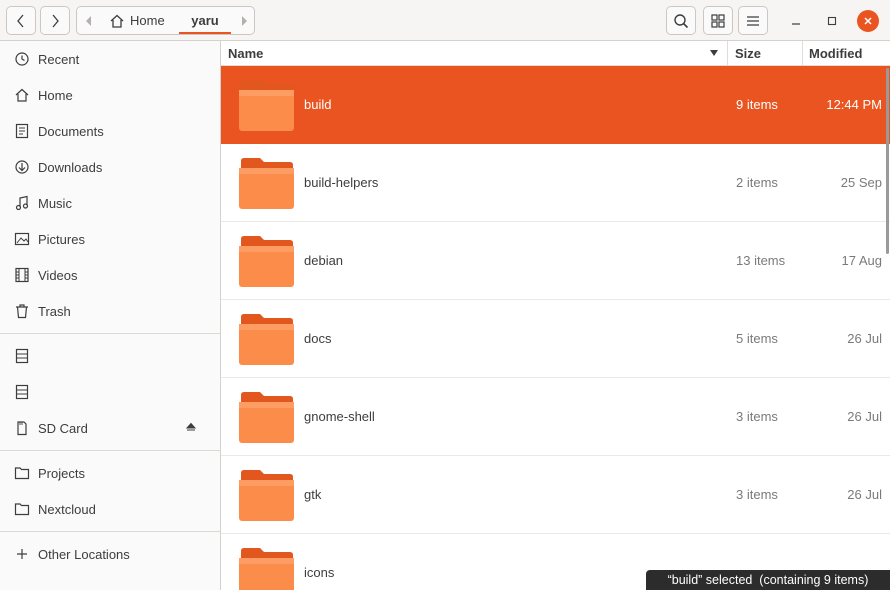 This screenshot has height=590, width=890. What do you see at coordinates (245, 53) in the screenshot?
I see `column-header-name: Name` at bounding box center [245, 53].